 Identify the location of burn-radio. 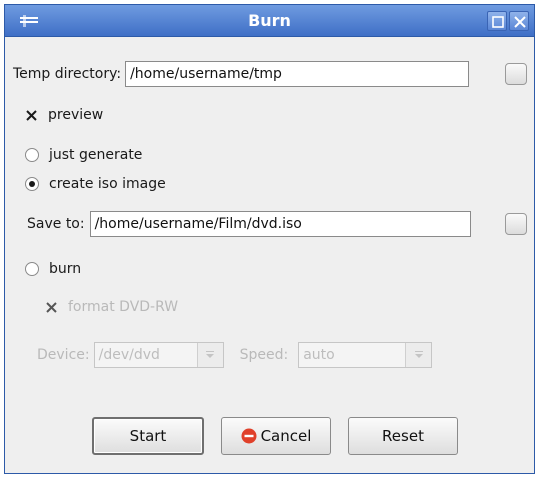
(32, 269).